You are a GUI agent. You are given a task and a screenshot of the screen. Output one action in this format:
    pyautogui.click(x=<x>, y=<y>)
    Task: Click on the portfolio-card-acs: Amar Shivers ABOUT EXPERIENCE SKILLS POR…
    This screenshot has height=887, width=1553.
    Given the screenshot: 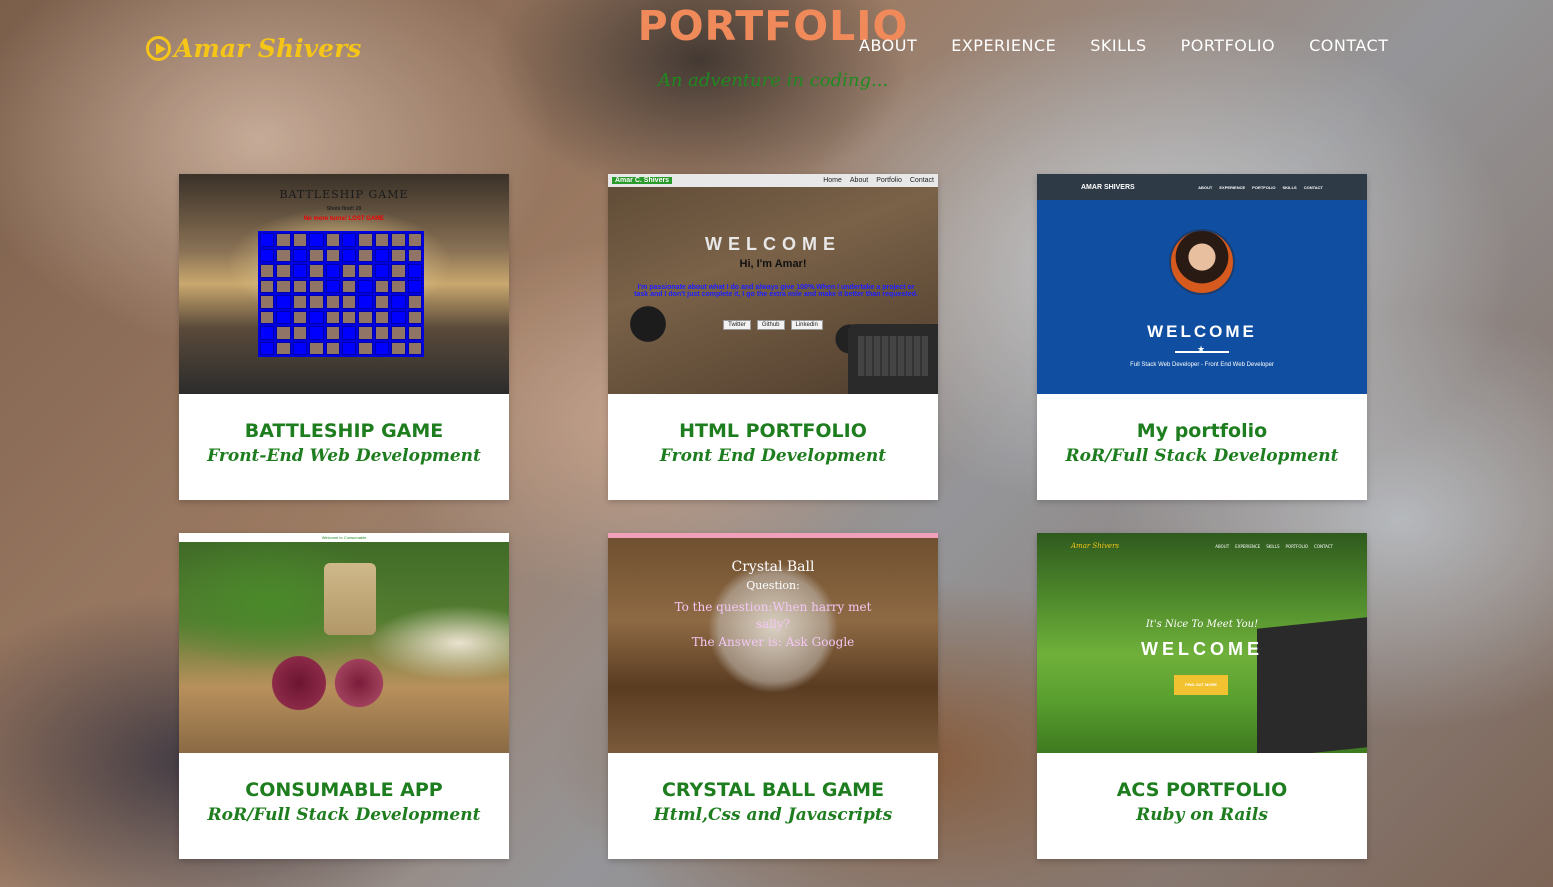 What is the action you would take?
    pyautogui.click(x=1202, y=696)
    